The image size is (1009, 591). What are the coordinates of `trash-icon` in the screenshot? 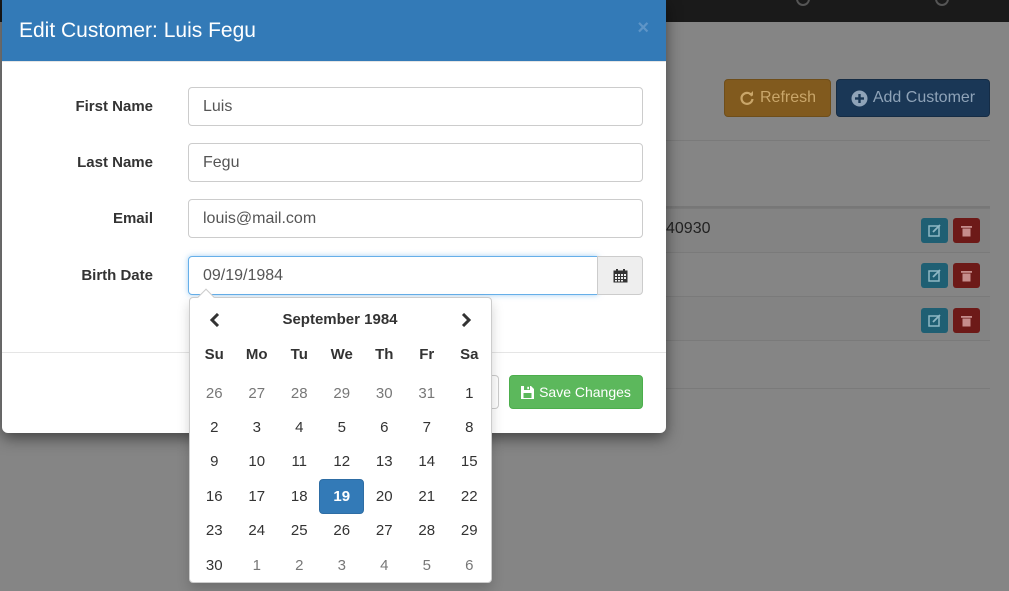 It's located at (966, 231).